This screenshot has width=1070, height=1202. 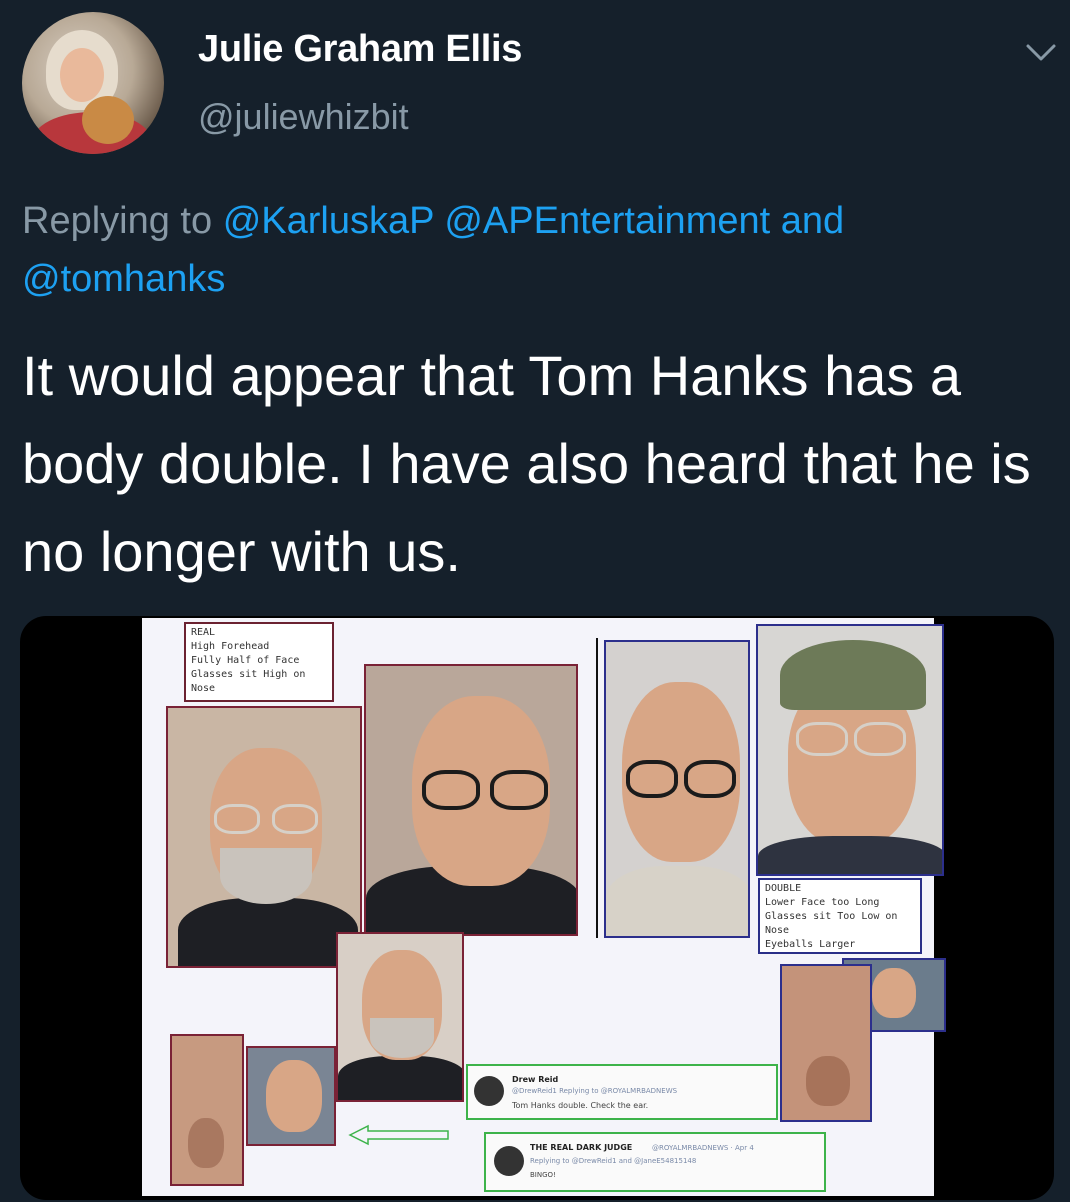 What do you see at coordinates (117, 221) in the screenshot?
I see `replying-prefix: Replying to` at bounding box center [117, 221].